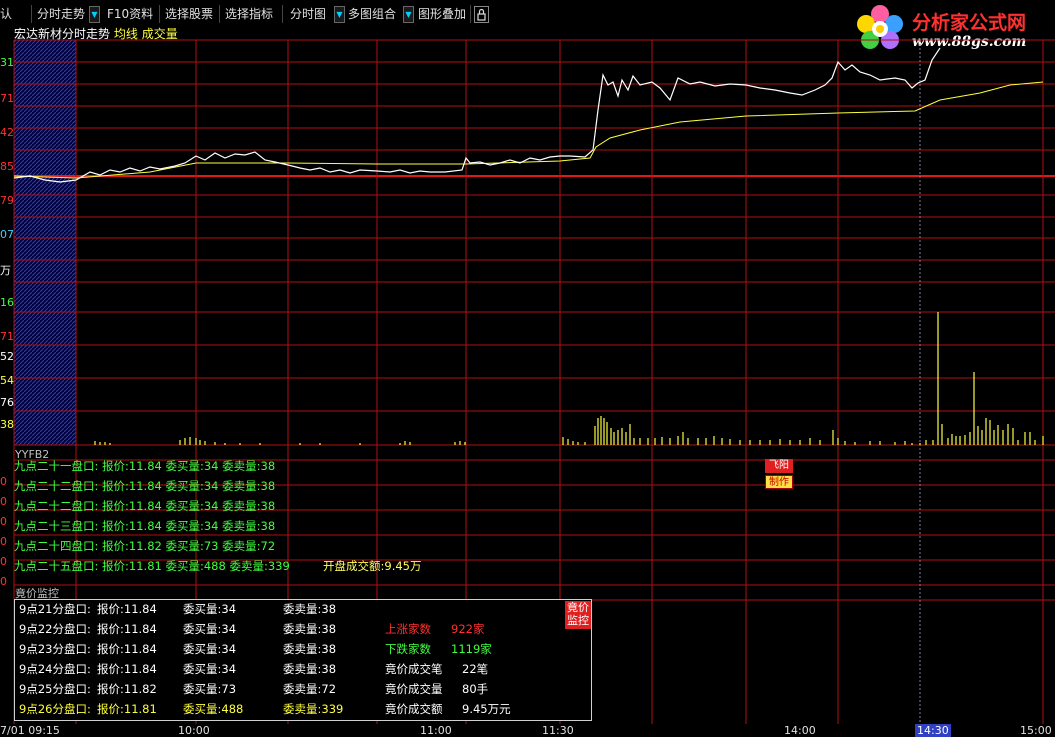 The image size is (1055, 737). What do you see at coordinates (213, 709) in the screenshot?
I see `monitor-cell-buy: 委买量:488` at bounding box center [213, 709].